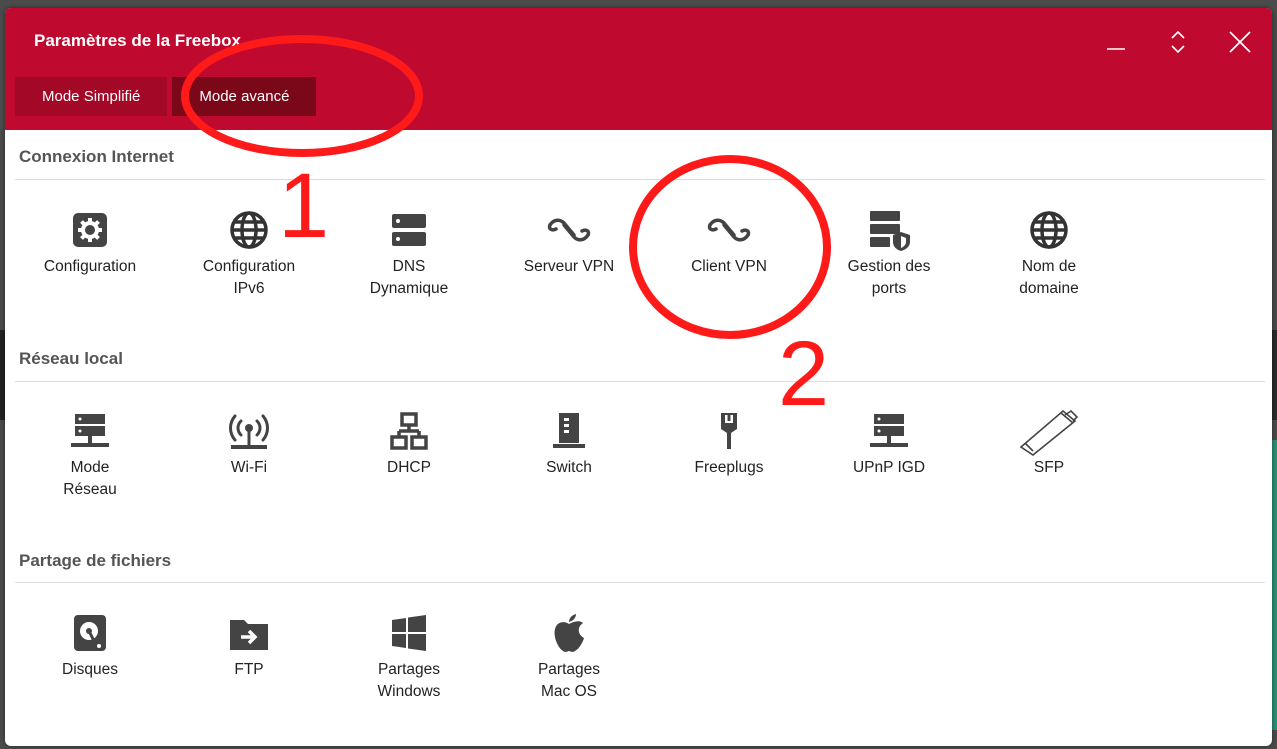  I want to click on annotation-number-1: 1, so click(304, 206).